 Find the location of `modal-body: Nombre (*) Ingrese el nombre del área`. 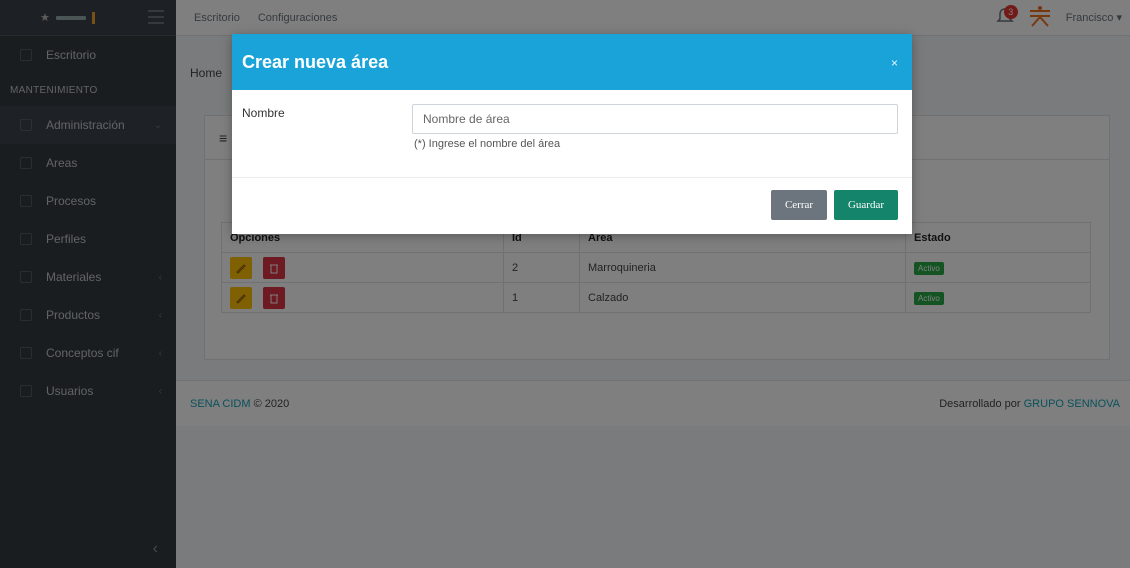

modal-body: Nombre (*) Ingrese el nombre del área is located at coordinates (572, 134).